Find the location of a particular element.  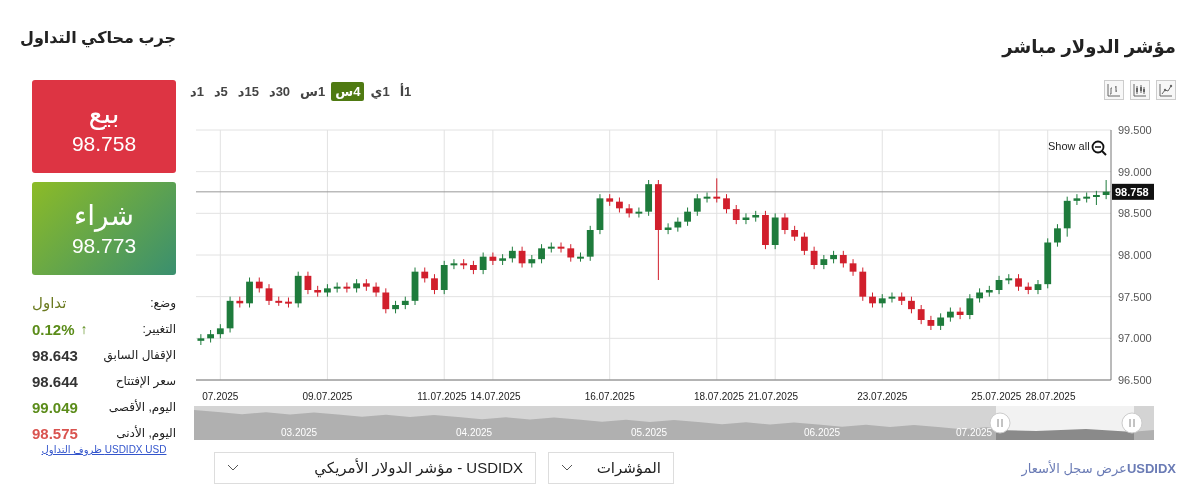

timeframe-tab: 1أ is located at coordinates (405, 91).